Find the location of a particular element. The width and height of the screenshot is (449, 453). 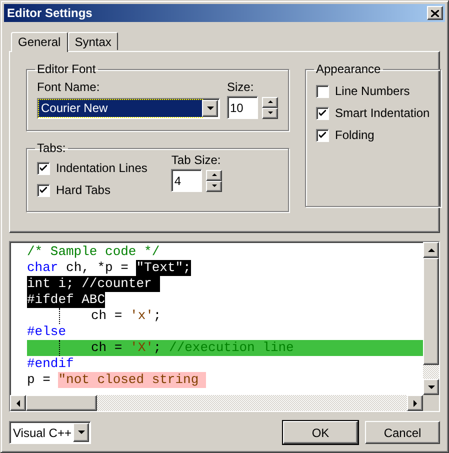

close-icon is located at coordinates (435, 13).